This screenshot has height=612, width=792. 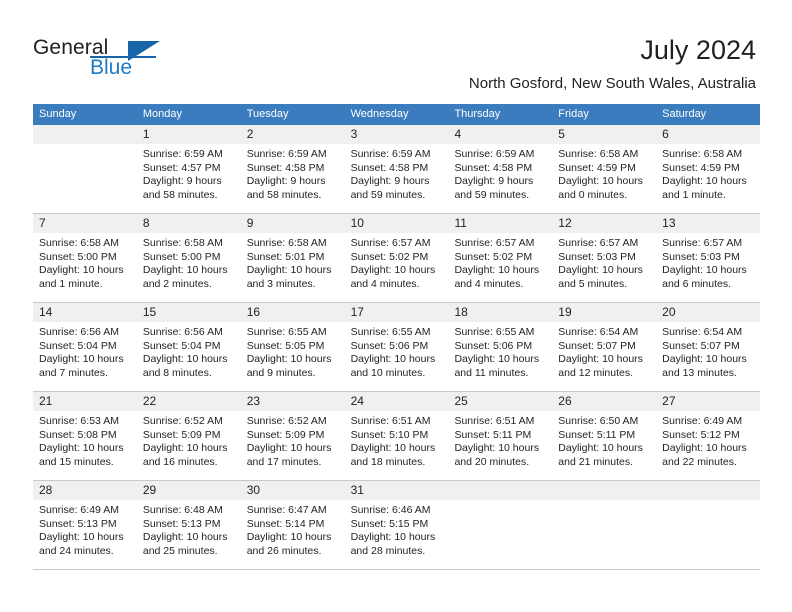 What do you see at coordinates (189, 223) in the screenshot?
I see `day-number-8: 8` at bounding box center [189, 223].